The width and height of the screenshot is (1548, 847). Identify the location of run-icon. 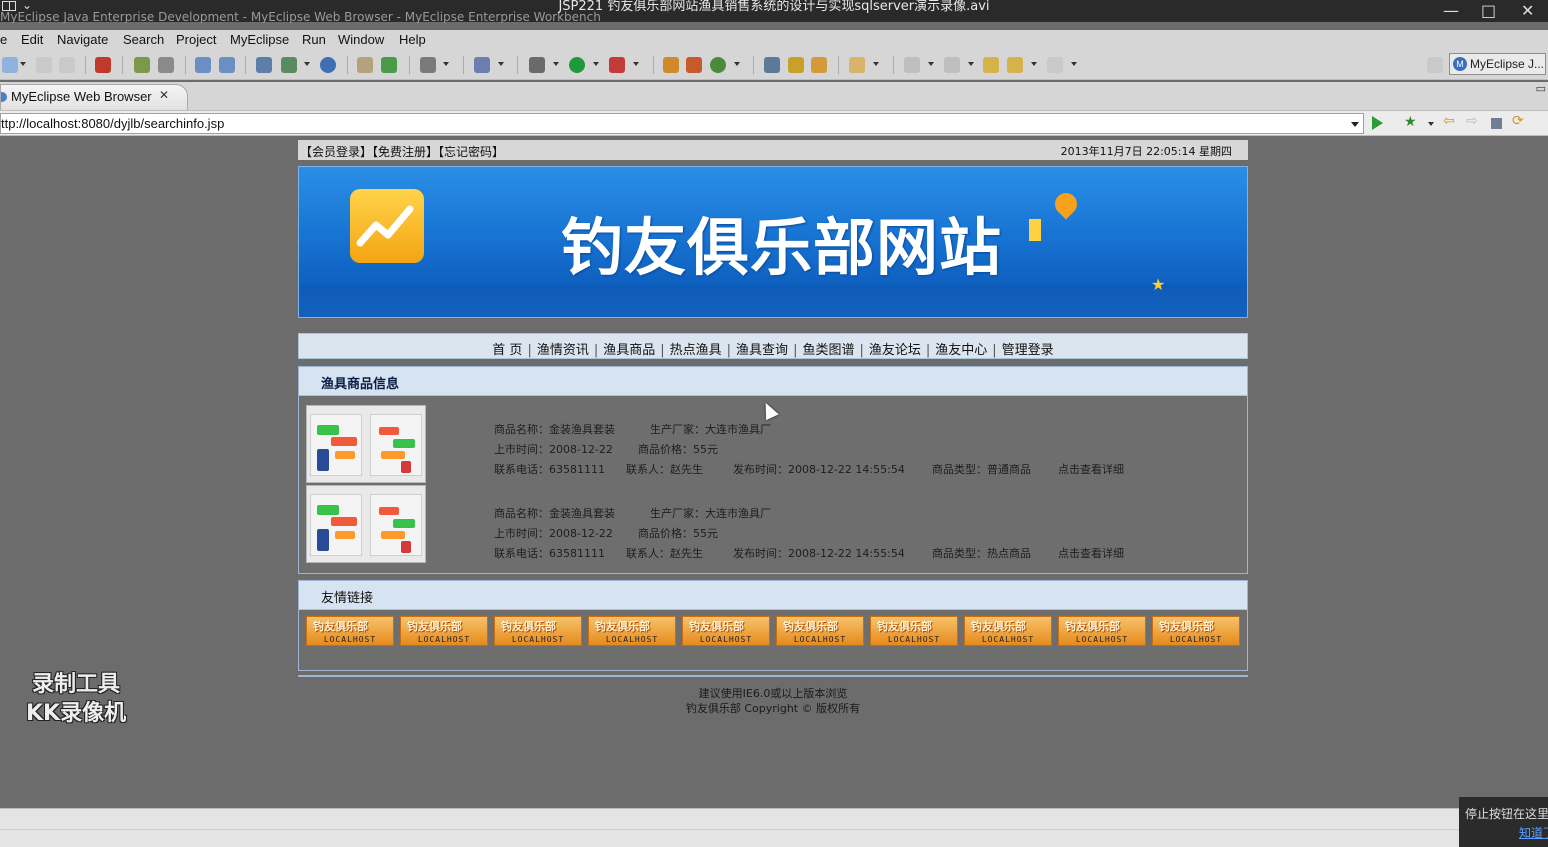
(577, 65).